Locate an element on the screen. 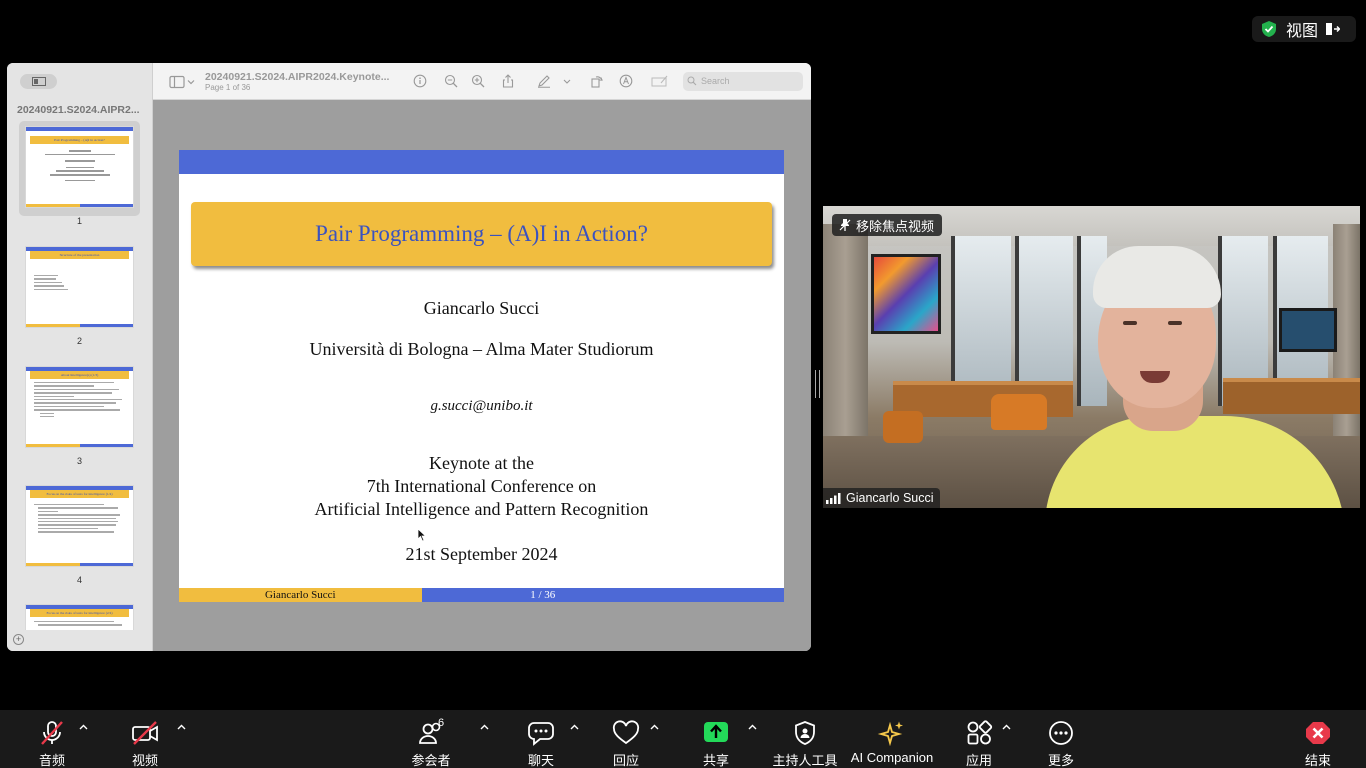 This screenshot has height=768, width=1366. view-label: 视图 is located at coordinates (1302, 29).